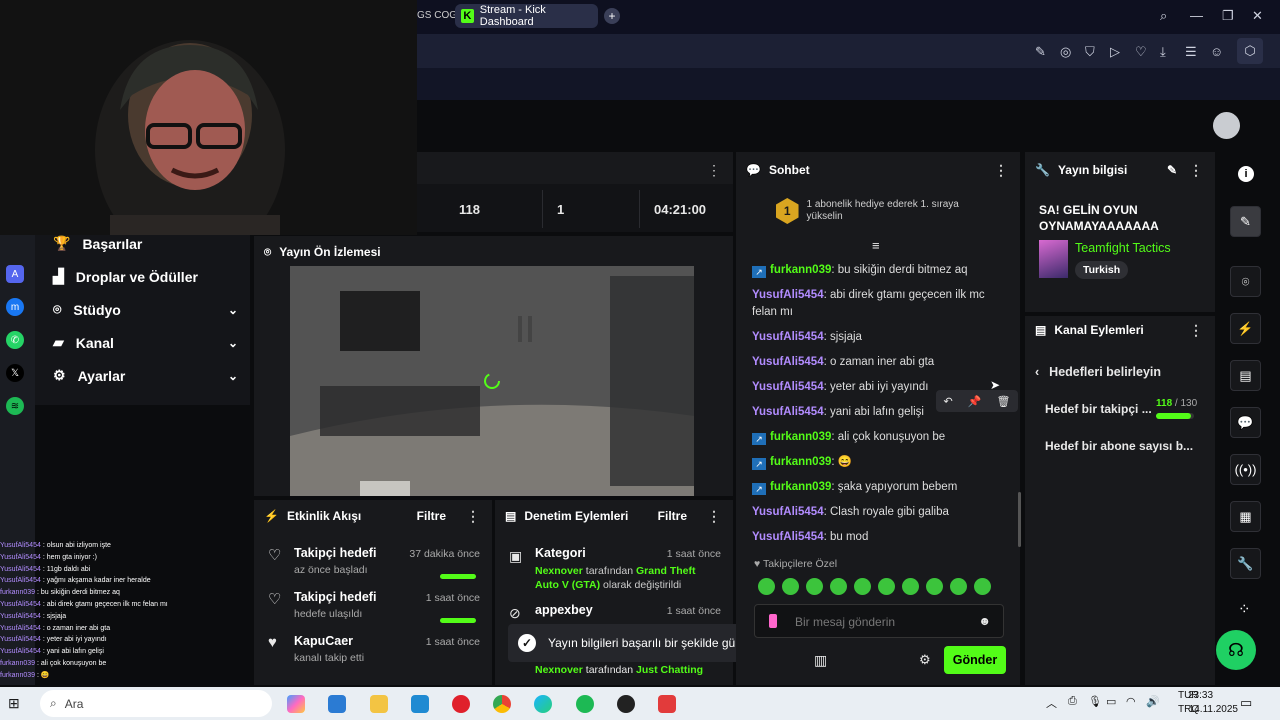  I want to click on opera-icon, so click(461, 704).